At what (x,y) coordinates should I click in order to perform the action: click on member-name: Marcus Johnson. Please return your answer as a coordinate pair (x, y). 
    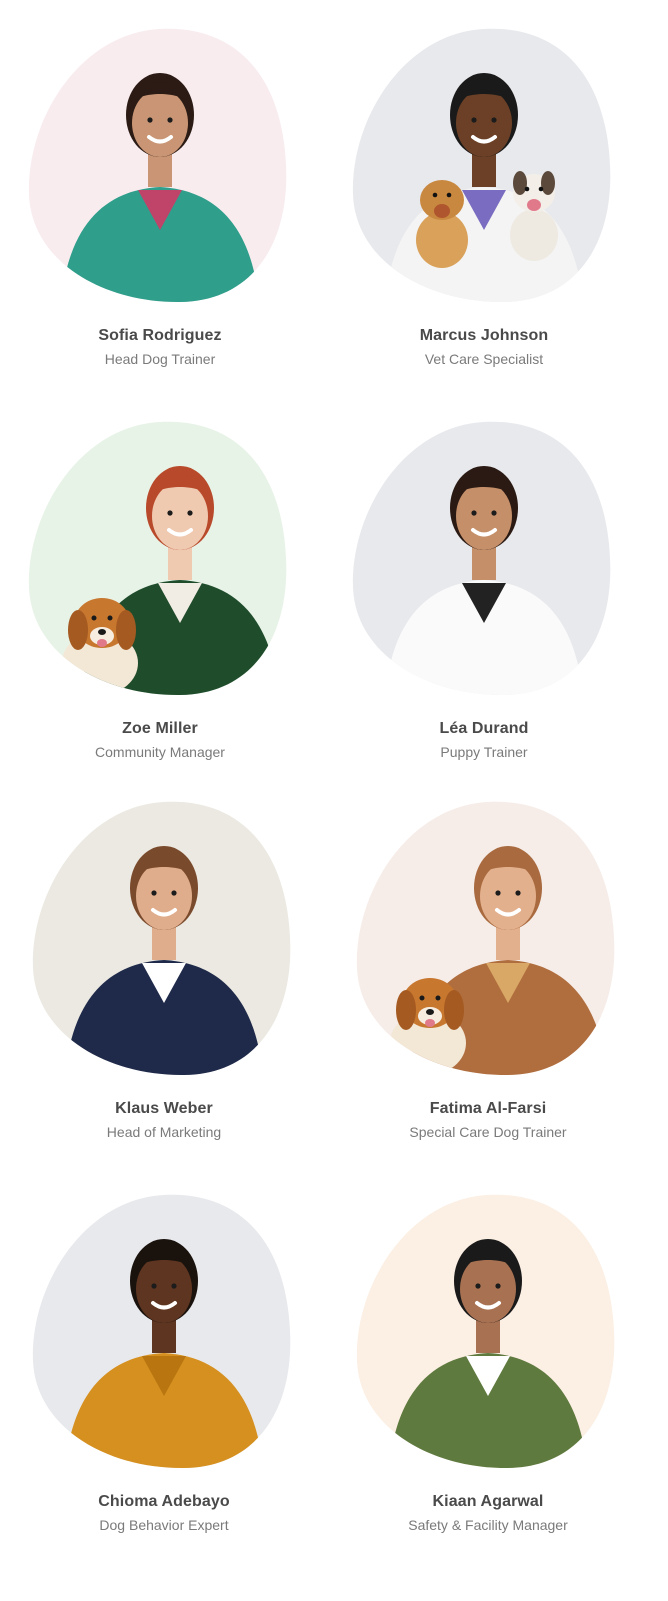
    Looking at the image, I should click on (484, 335).